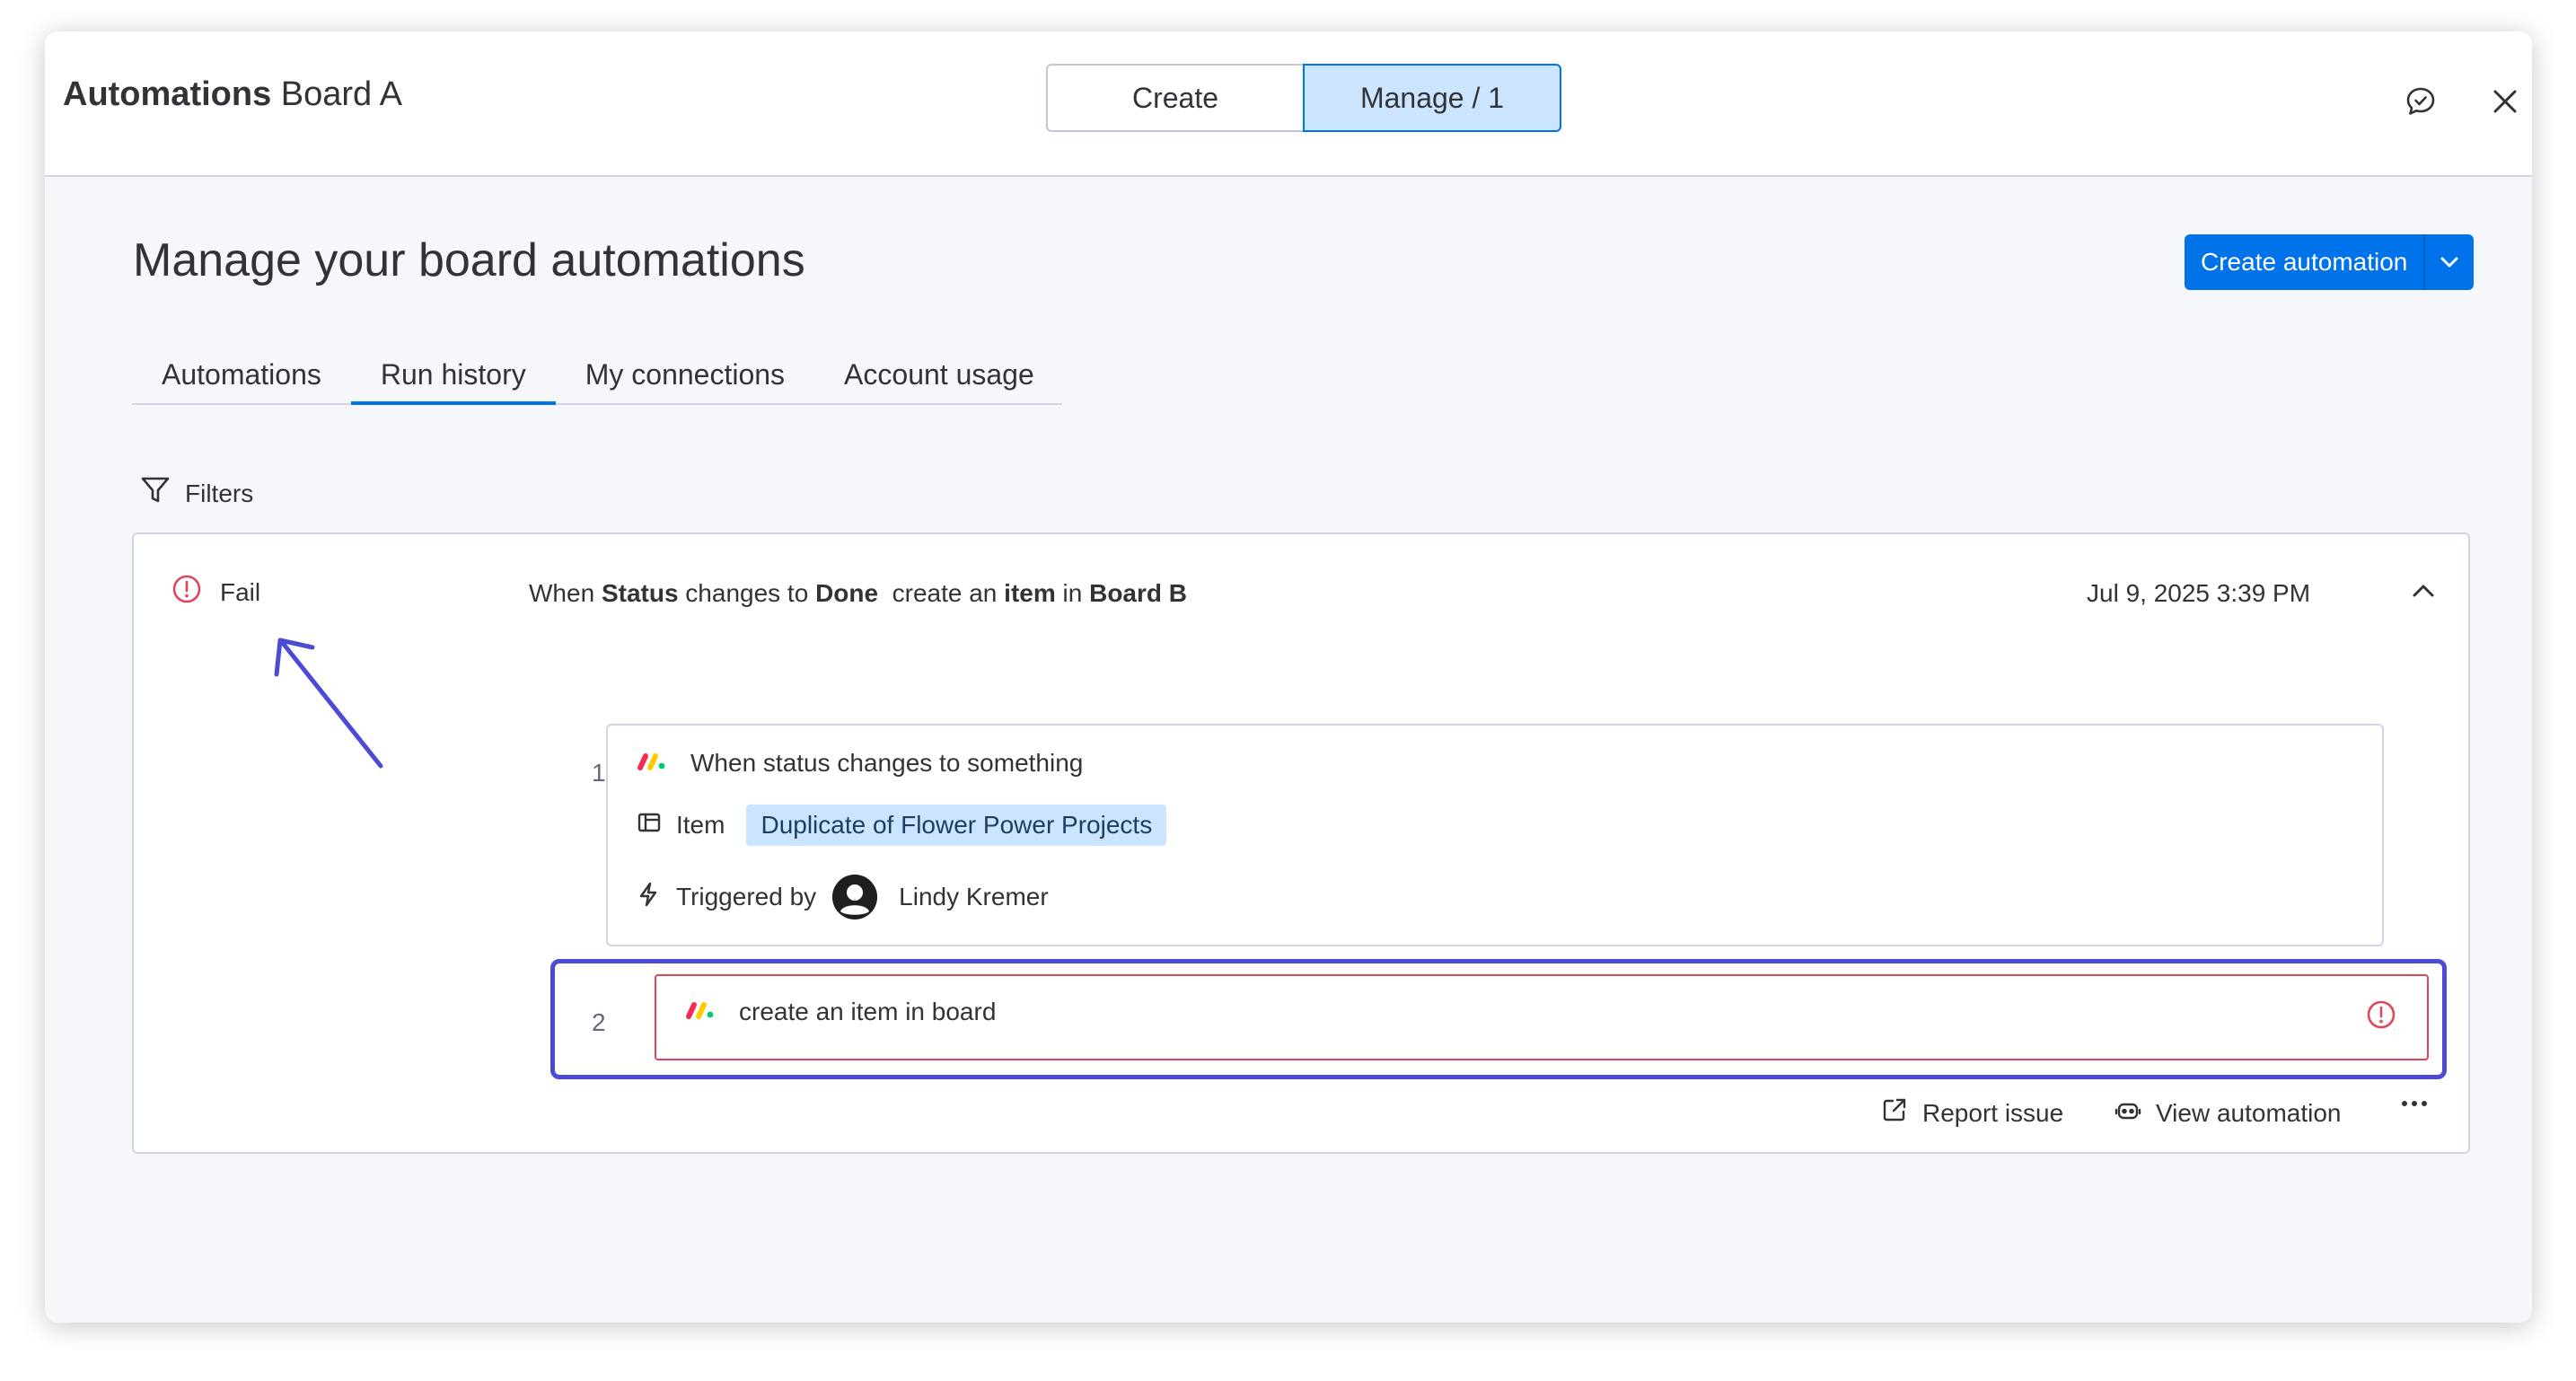 This screenshot has width=2576, height=1381. I want to click on run-status: Fail, so click(215, 592).